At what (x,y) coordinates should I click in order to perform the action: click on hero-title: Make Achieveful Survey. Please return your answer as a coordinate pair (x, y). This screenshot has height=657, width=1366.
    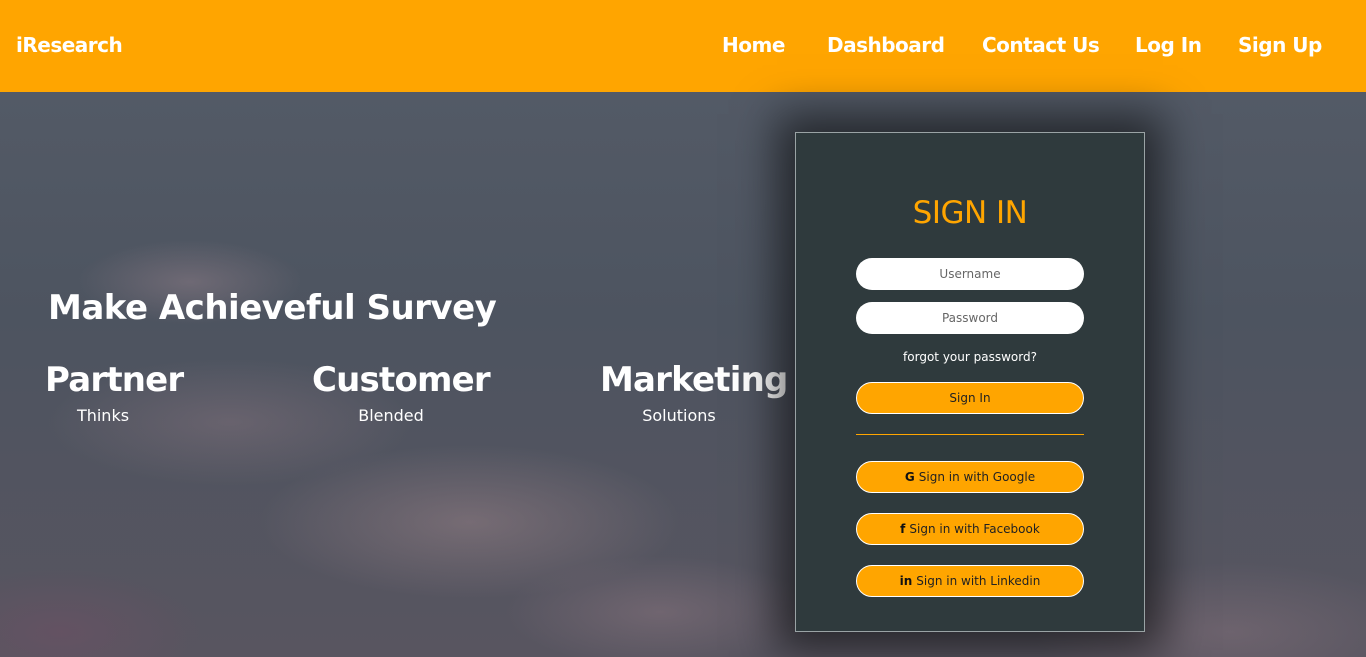
    Looking at the image, I should click on (272, 308).